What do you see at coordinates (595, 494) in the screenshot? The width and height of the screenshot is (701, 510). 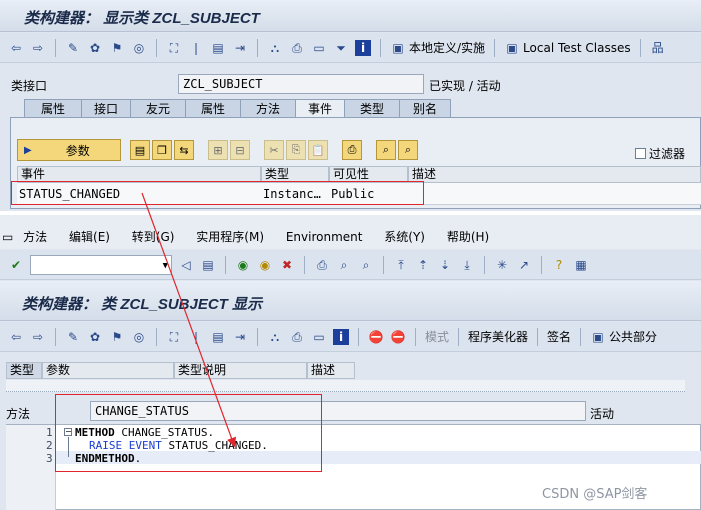 I see `watermark: CSDN @SAP剑客` at bounding box center [595, 494].